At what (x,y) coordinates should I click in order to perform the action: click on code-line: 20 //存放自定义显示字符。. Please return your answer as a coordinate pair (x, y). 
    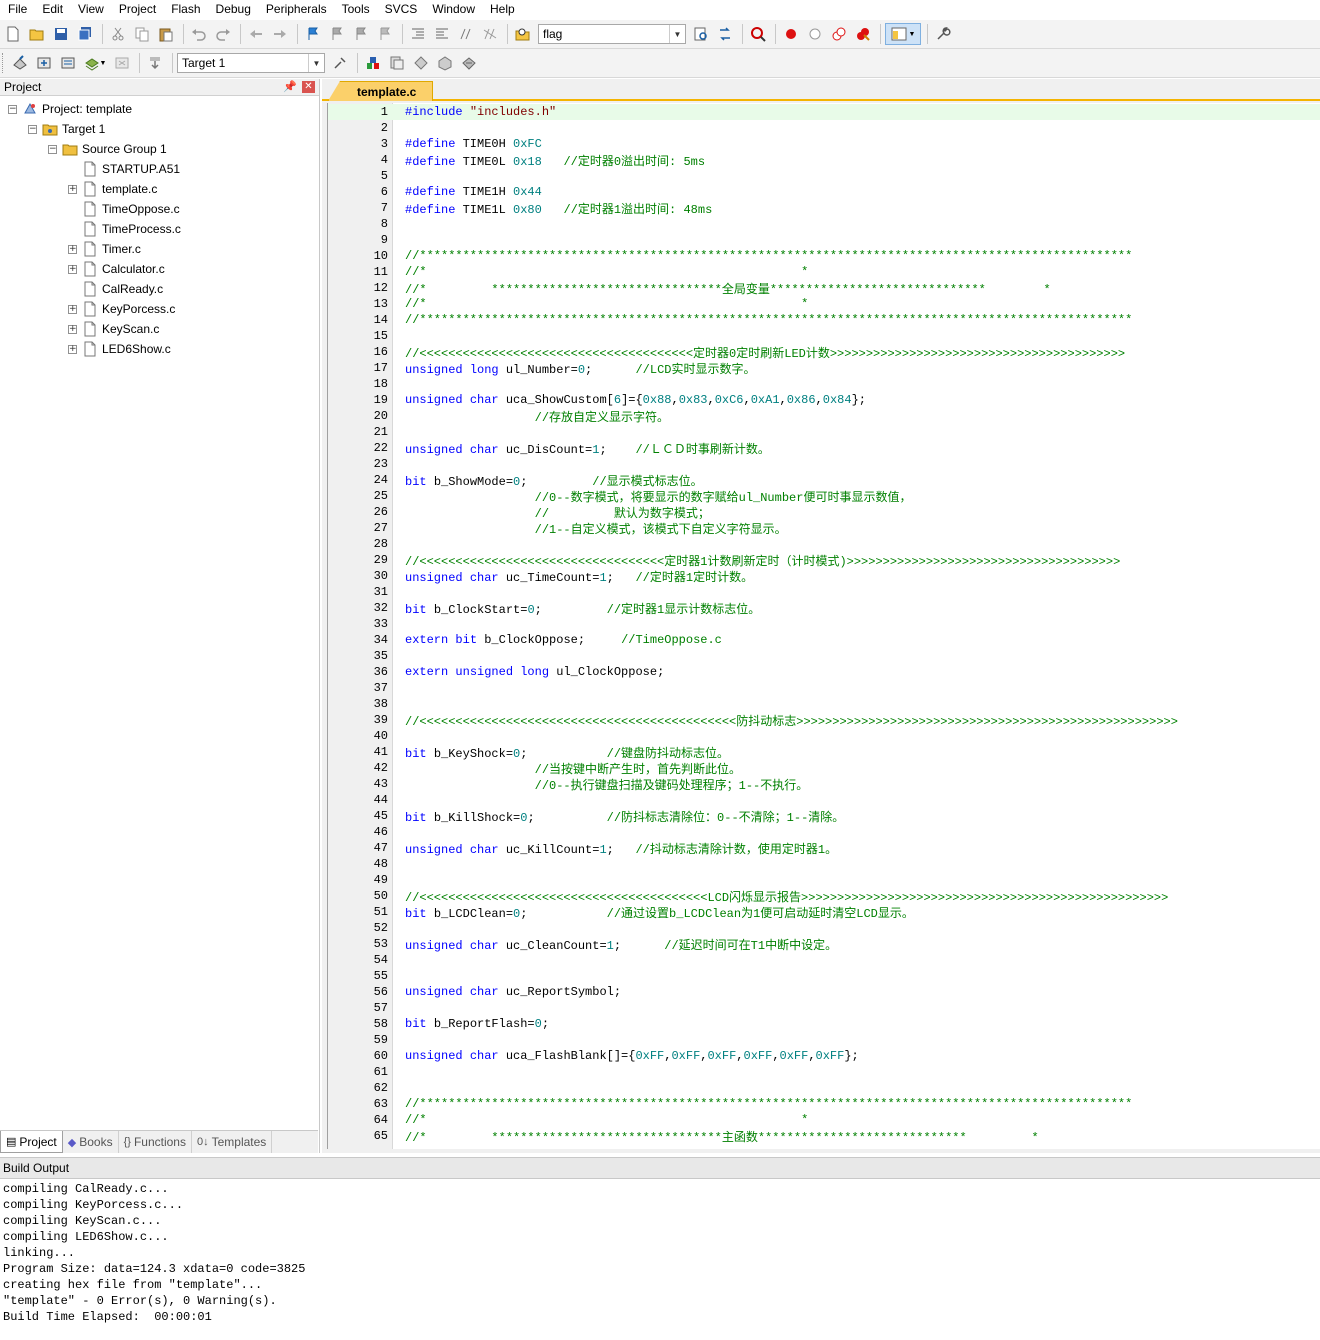
    Looking at the image, I should click on (824, 416).